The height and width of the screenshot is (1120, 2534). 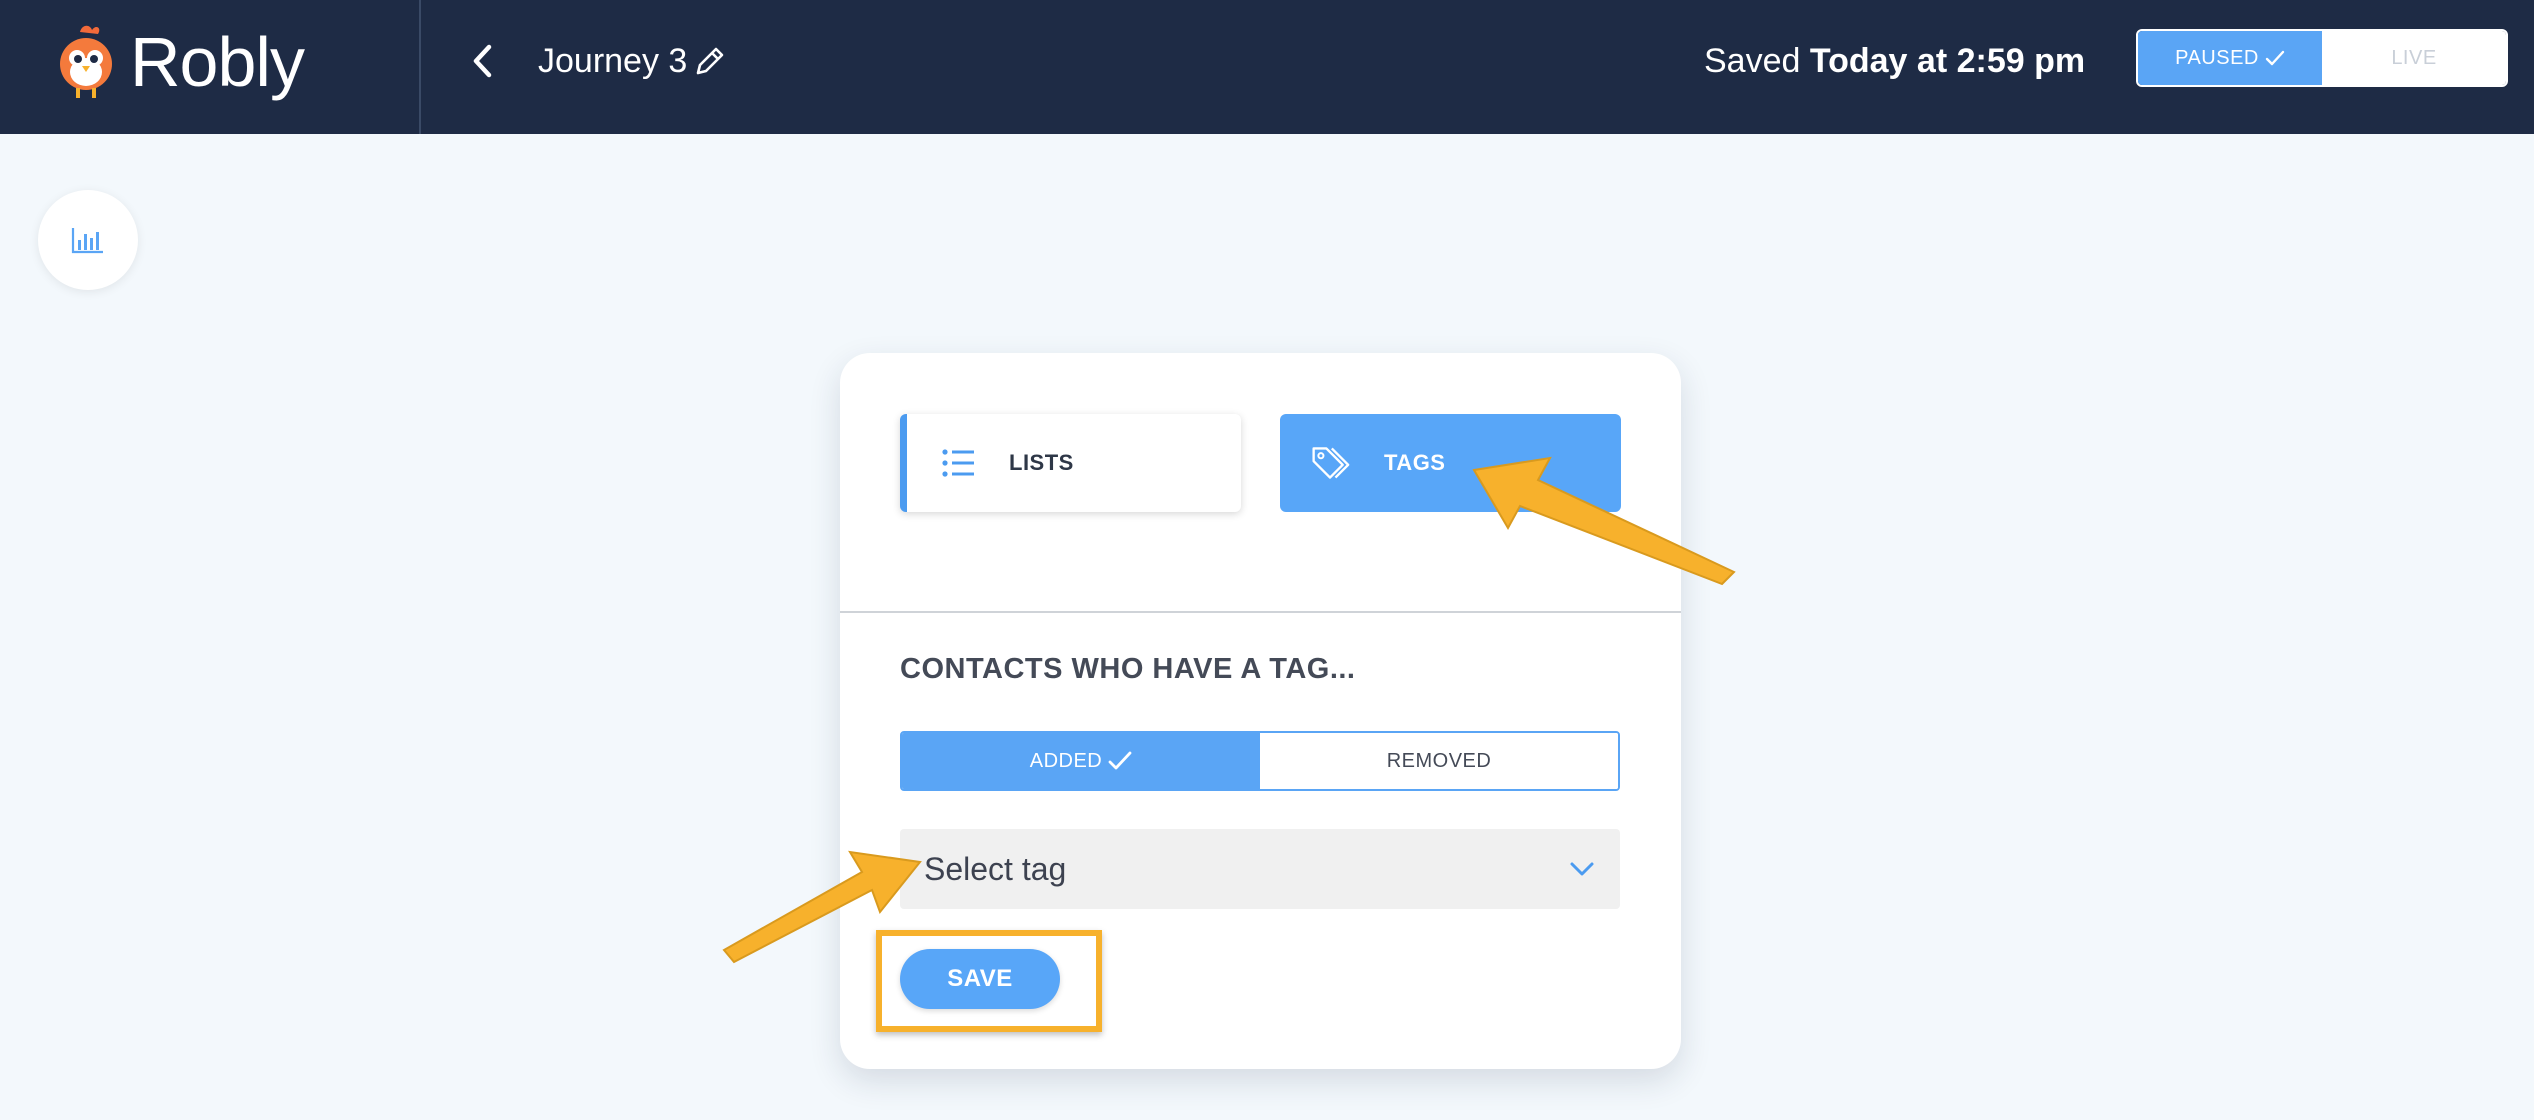 What do you see at coordinates (1582, 869) in the screenshot?
I see `chevron-down-icon` at bounding box center [1582, 869].